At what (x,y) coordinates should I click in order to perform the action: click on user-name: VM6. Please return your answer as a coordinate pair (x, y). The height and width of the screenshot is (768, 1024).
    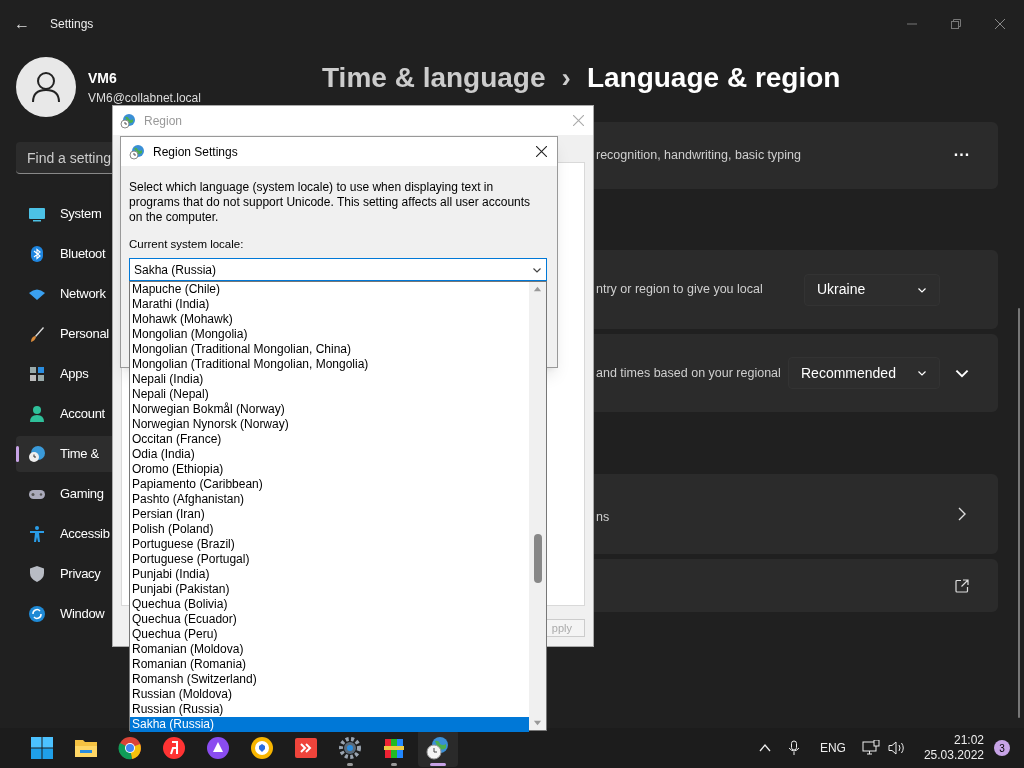
    Looking at the image, I should click on (103, 78).